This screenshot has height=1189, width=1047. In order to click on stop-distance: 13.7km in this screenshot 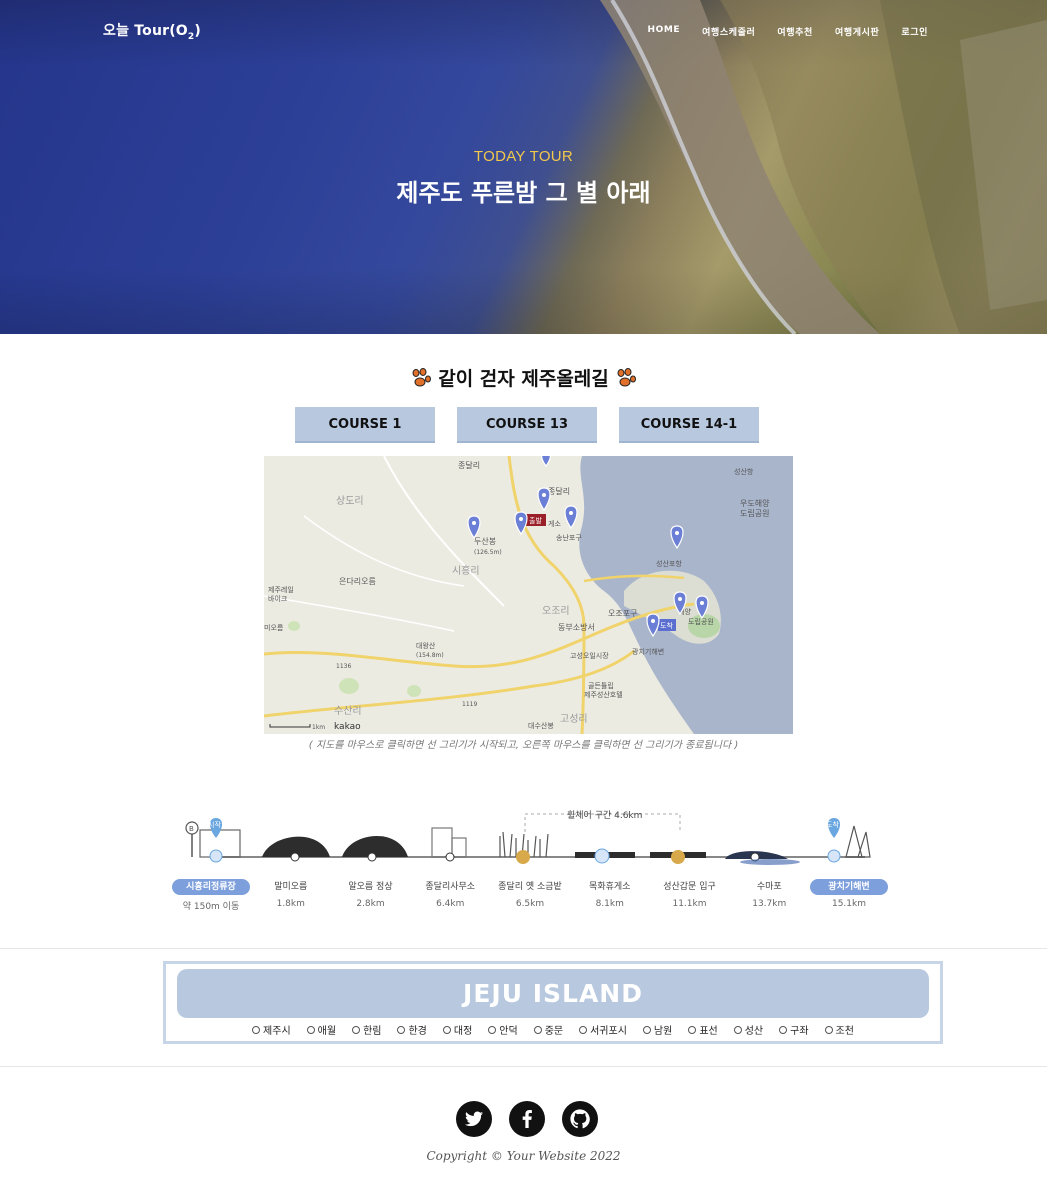, I will do `click(769, 904)`.